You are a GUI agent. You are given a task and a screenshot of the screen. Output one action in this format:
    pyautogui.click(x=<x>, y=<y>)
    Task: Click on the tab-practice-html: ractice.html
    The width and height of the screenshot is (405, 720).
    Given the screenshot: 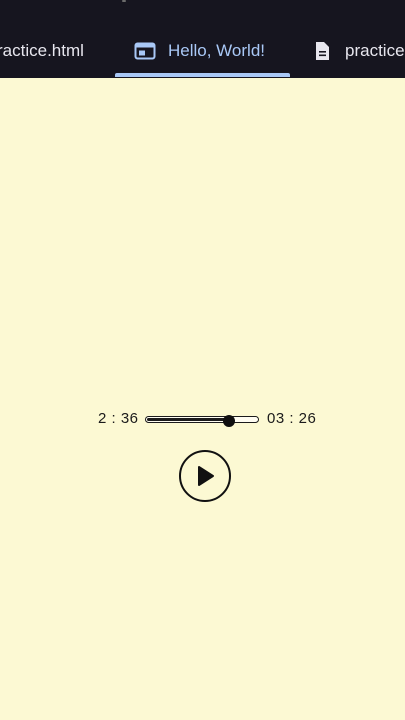 What is the action you would take?
    pyautogui.click(x=42, y=51)
    